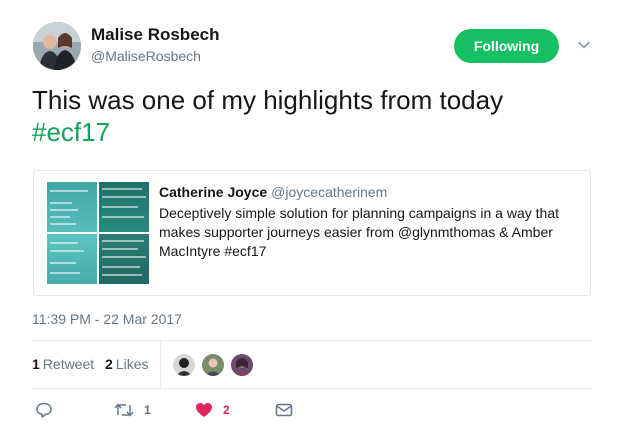 The image size is (617, 441). What do you see at coordinates (506, 46) in the screenshot?
I see `following-button: Following` at bounding box center [506, 46].